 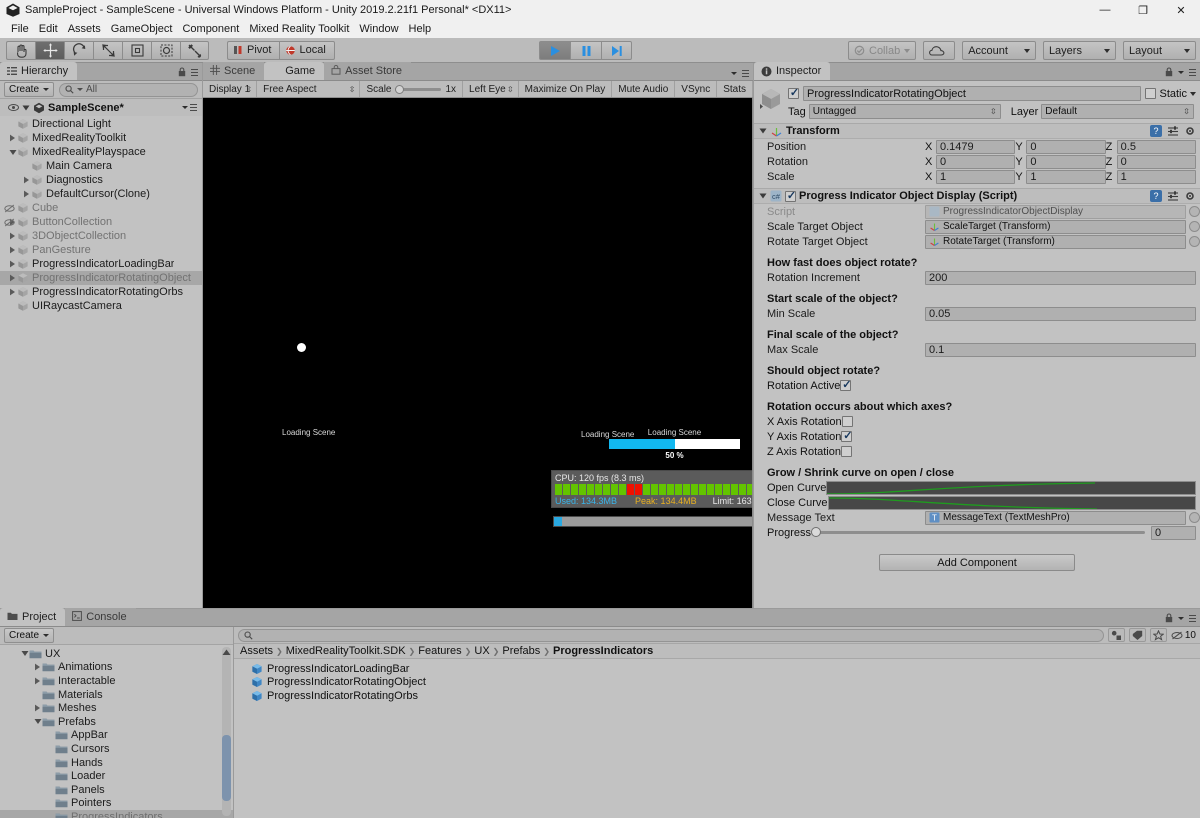 What do you see at coordinates (230, 89) in the screenshot?
I see `display-dropdown: Display 1 ⇳` at bounding box center [230, 89].